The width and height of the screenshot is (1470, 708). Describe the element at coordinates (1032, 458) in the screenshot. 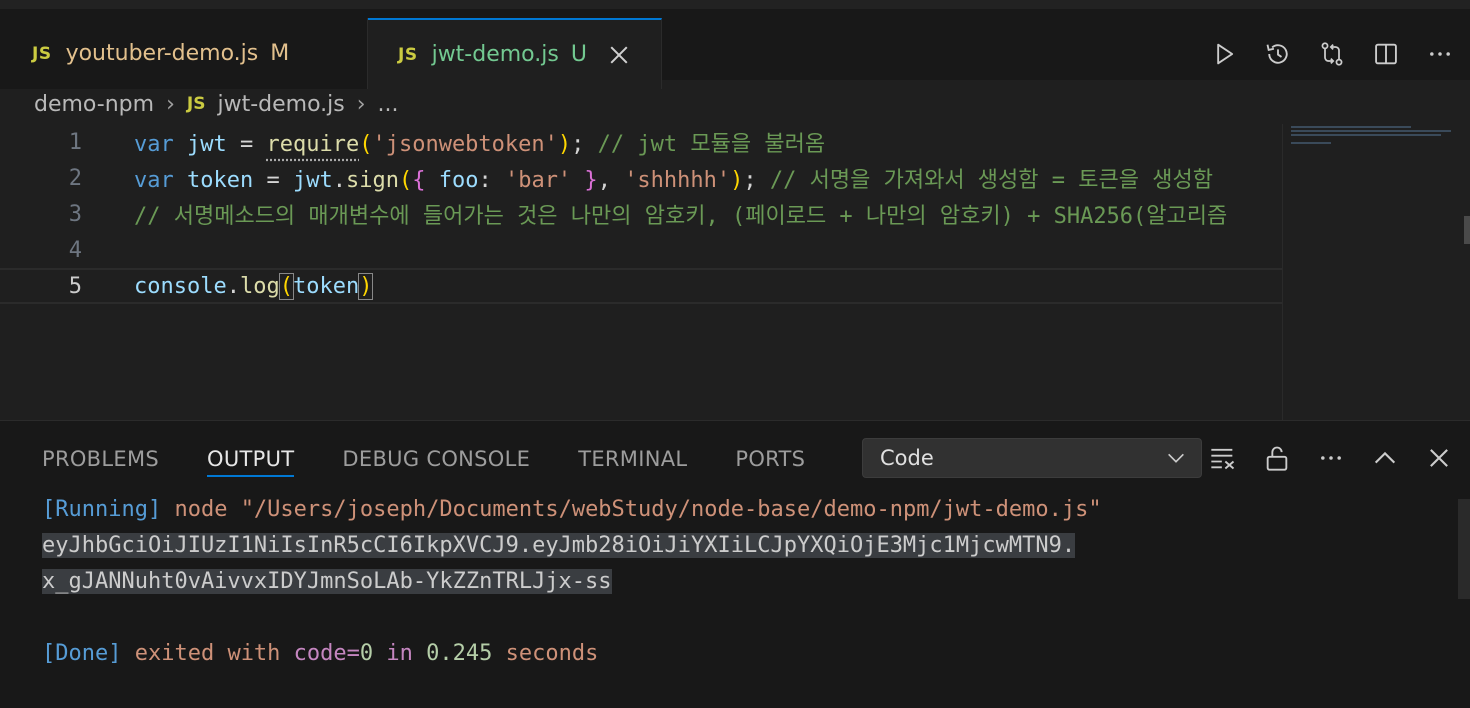

I see `output-channel-select: Code` at that location.